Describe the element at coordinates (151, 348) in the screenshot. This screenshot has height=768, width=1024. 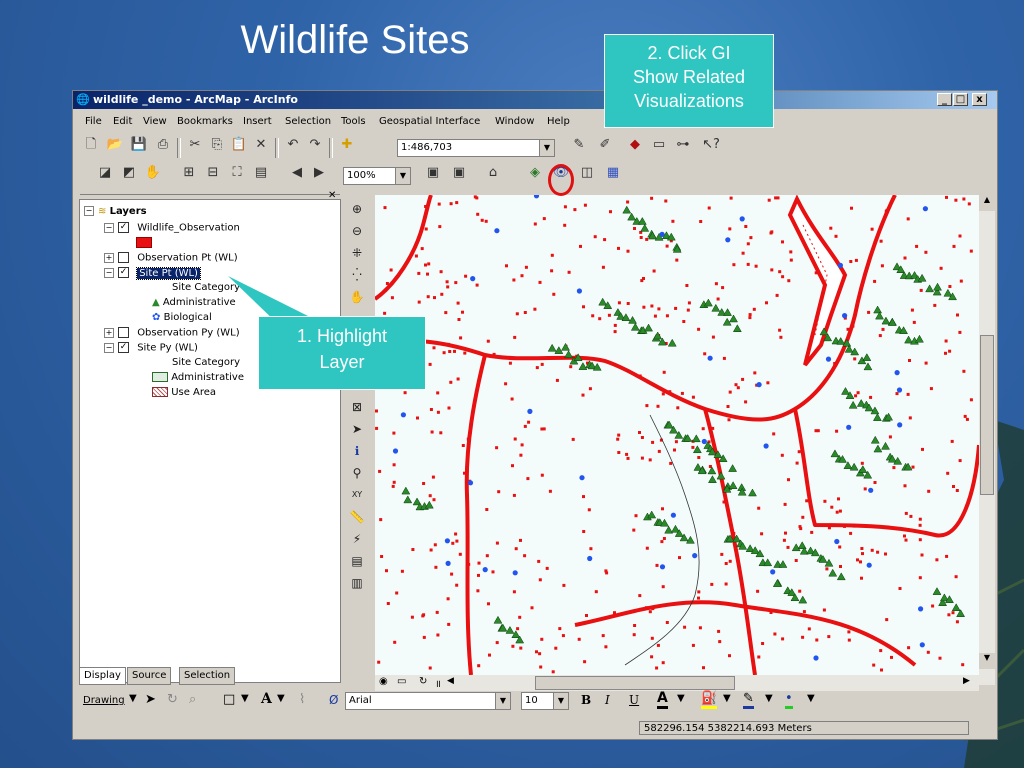
I see `toc-row-site-py: − ✓ Site Py (WL)` at that location.